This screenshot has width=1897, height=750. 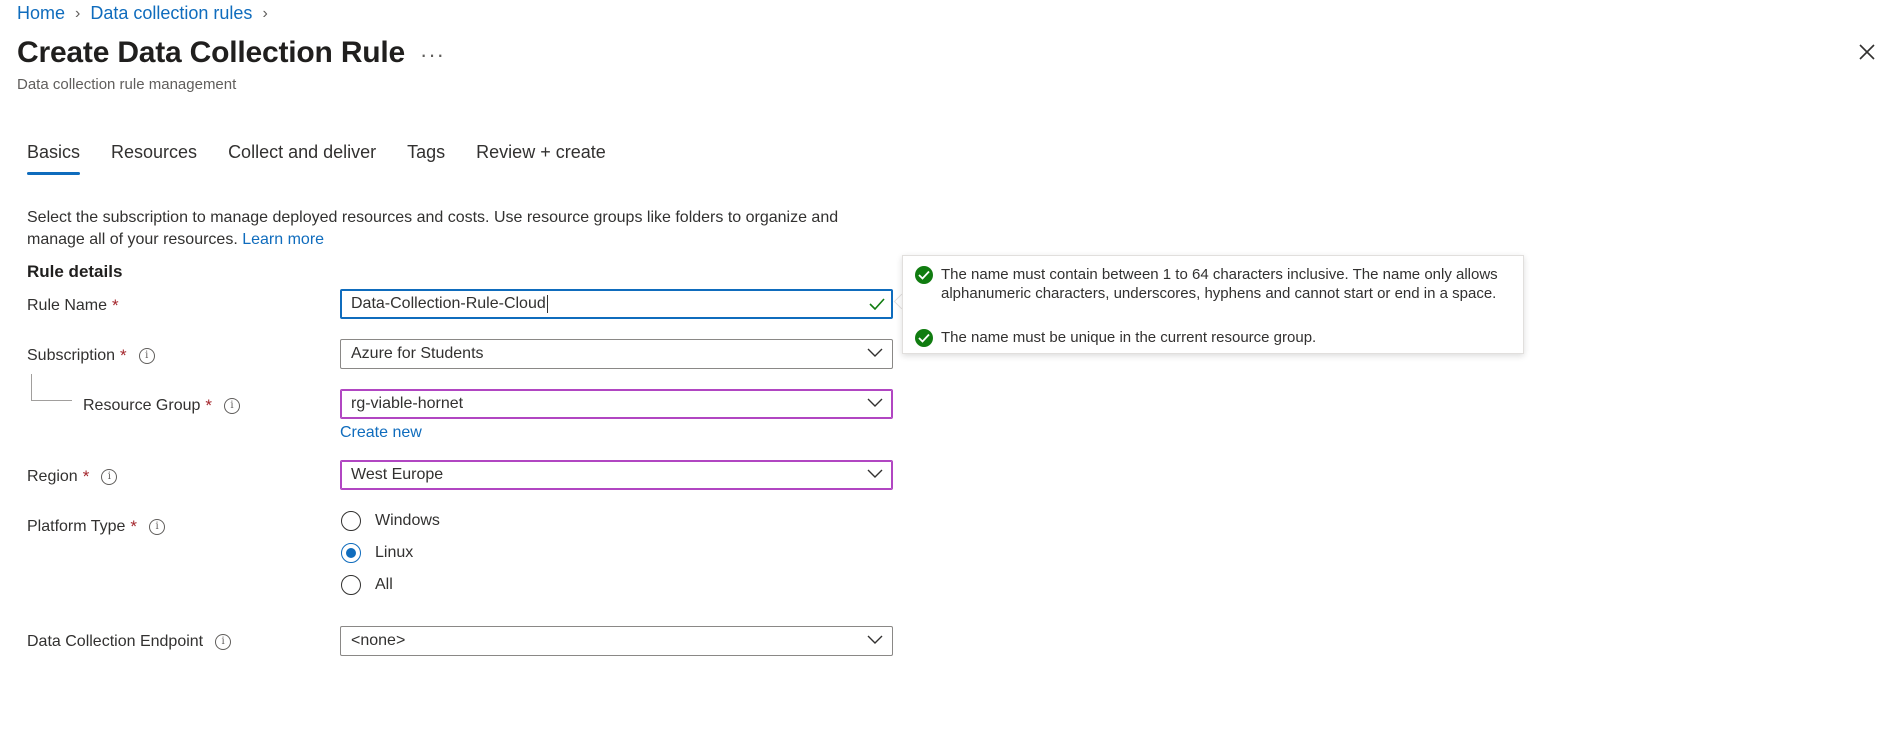 What do you see at coordinates (75, 271) in the screenshot?
I see `section-title: Rule details` at bounding box center [75, 271].